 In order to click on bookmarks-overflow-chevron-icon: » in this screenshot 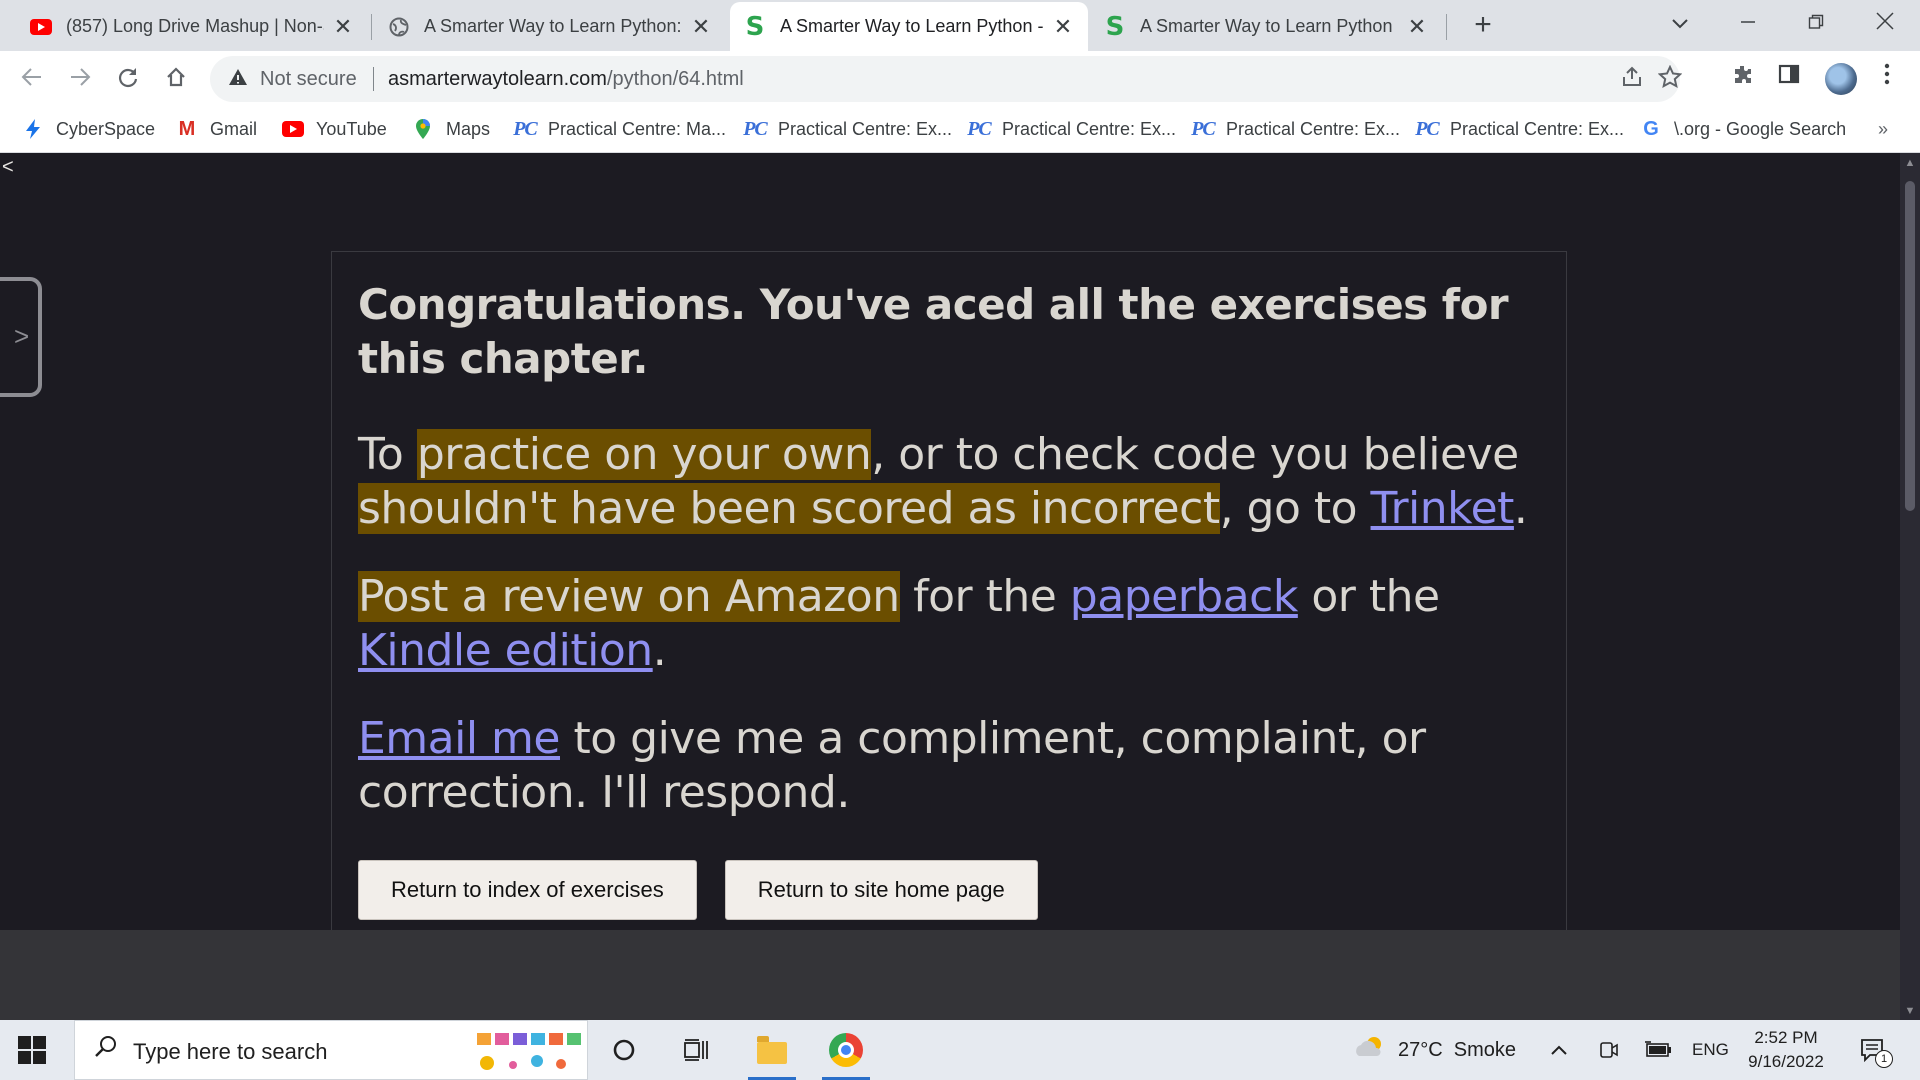, I will do `click(1883, 129)`.